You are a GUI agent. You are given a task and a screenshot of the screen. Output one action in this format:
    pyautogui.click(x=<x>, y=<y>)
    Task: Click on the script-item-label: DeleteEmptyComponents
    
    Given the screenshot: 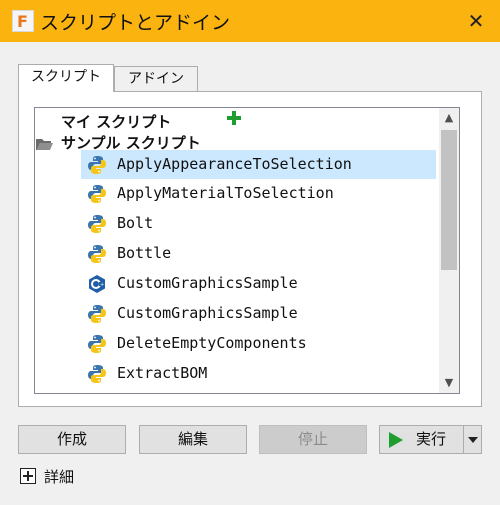 What is the action you would take?
    pyautogui.click(x=212, y=343)
    